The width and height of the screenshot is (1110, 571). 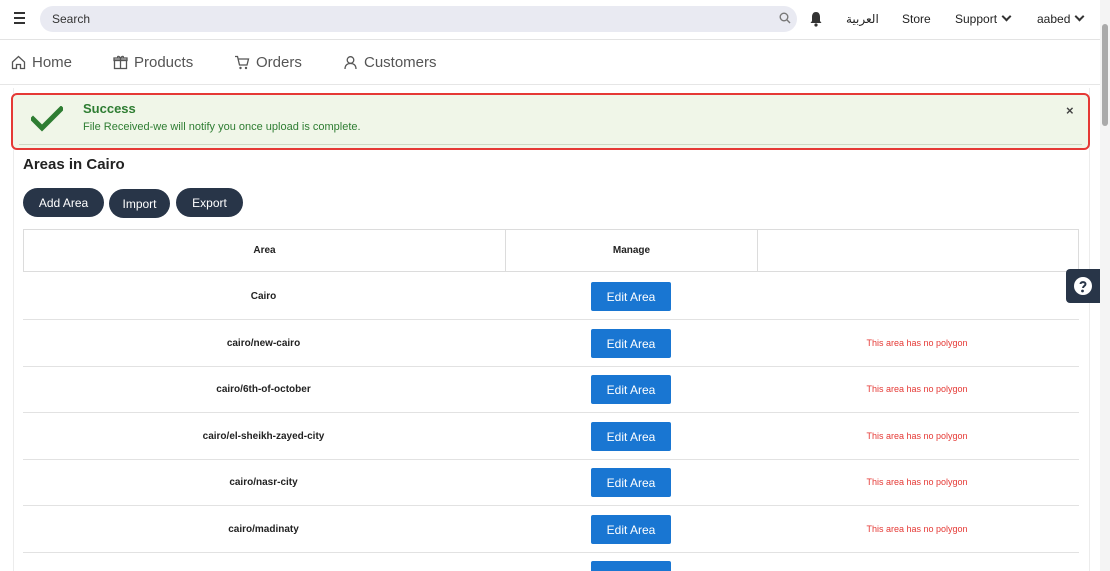 I want to click on help-icon, so click(x=1083, y=286).